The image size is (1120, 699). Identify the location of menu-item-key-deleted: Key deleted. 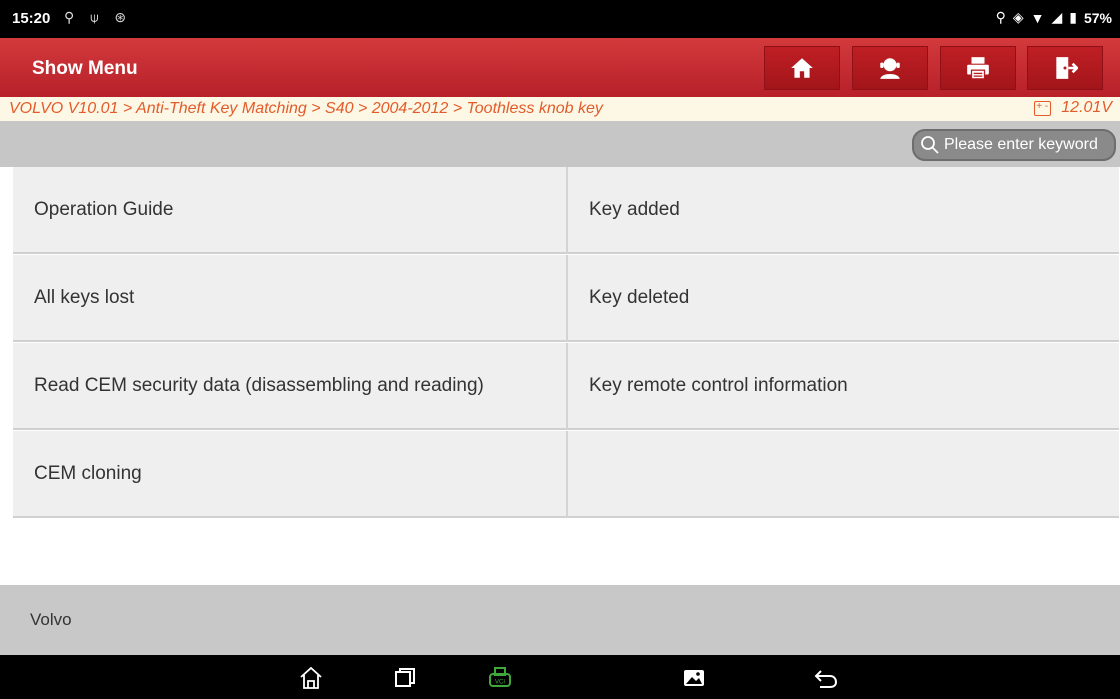
(842, 298).